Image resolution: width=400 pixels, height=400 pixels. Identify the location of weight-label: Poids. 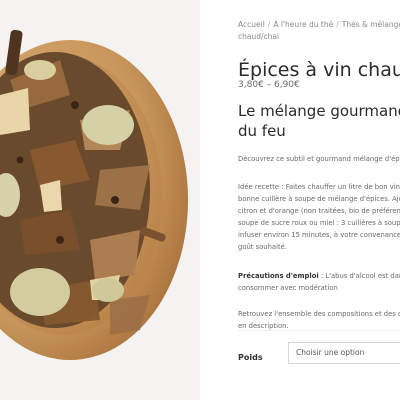
(250, 357).